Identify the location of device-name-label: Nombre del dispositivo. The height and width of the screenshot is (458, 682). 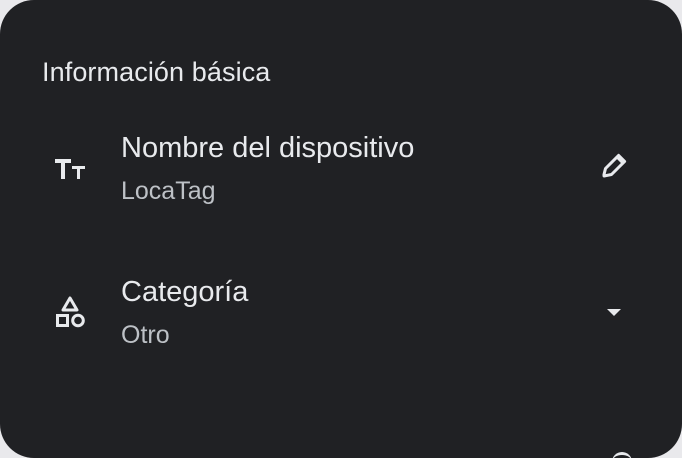
(268, 148).